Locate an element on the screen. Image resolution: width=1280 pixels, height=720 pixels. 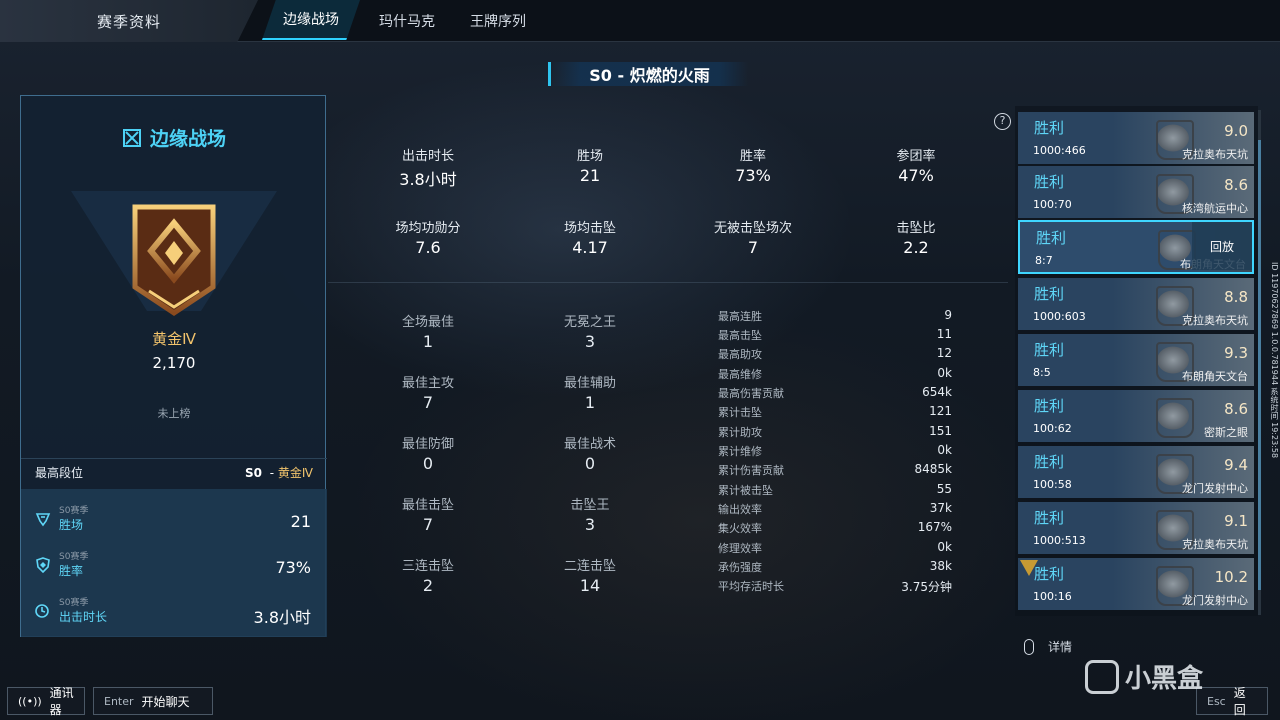
match-card: 胜利 1000:603 8.8 克拉奥布天坑 is located at coordinates (1136, 304).